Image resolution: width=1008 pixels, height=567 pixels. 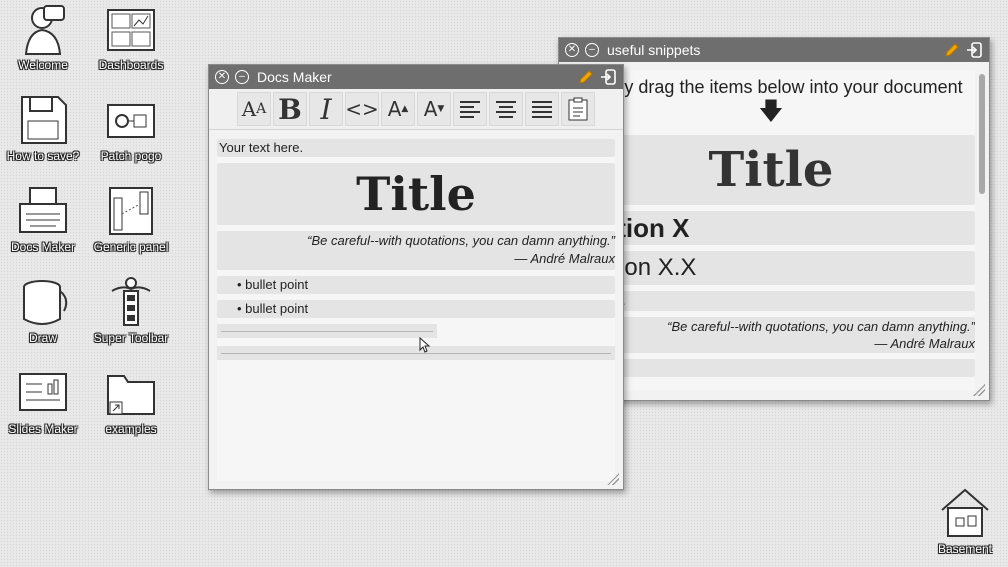 I want to click on desktop-icon-docs-maker: Docs Maker, so click(x=43, y=219).